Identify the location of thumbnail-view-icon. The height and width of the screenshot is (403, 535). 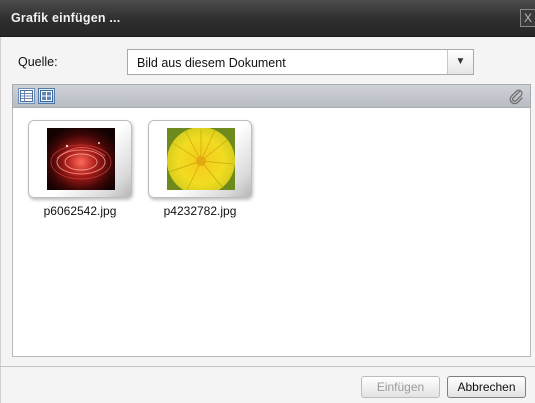
(46, 96).